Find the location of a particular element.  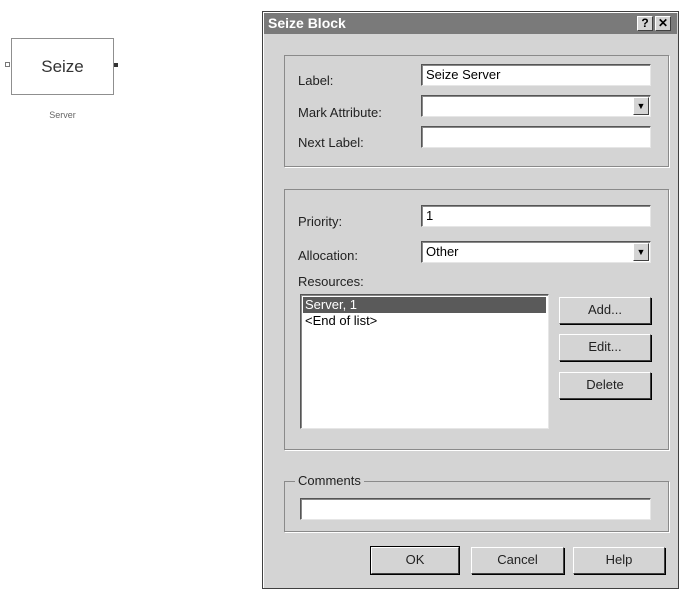

list-item: Server, 1 is located at coordinates (424, 305).